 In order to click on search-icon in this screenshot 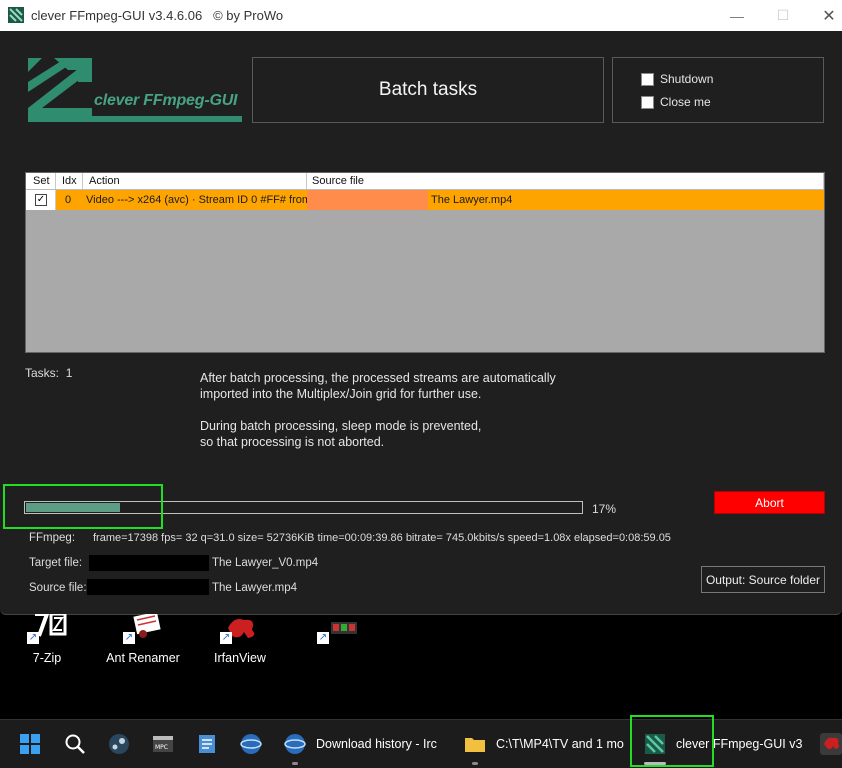, I will do `click(75, 744)`.